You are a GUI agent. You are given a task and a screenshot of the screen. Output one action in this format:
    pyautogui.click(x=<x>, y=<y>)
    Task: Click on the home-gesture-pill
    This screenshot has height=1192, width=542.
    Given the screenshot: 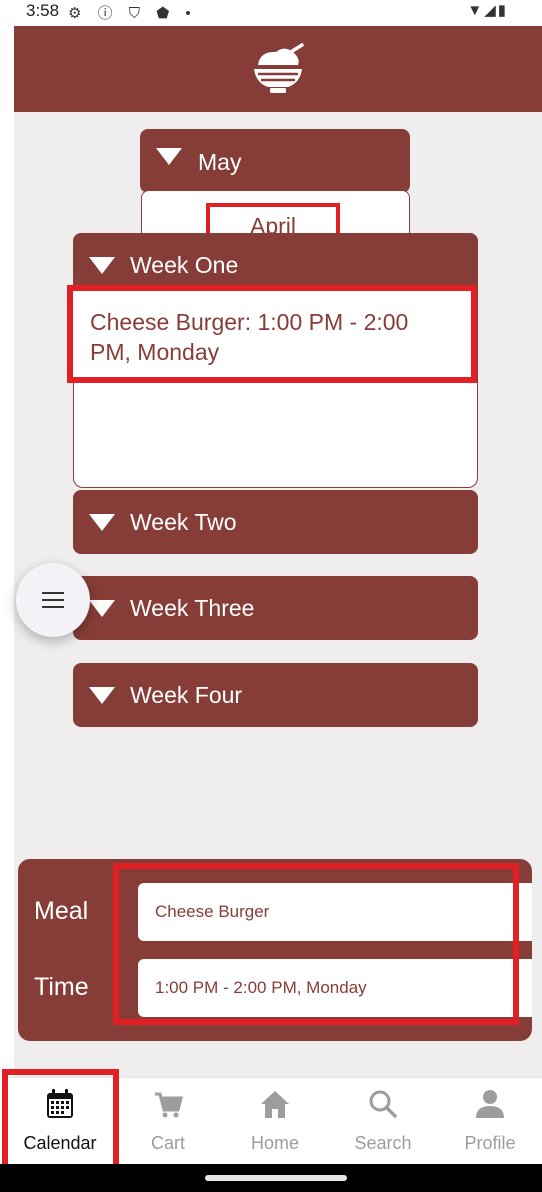 What is the action you would take?
    pyautogui.click(x=276, y=1178)
    